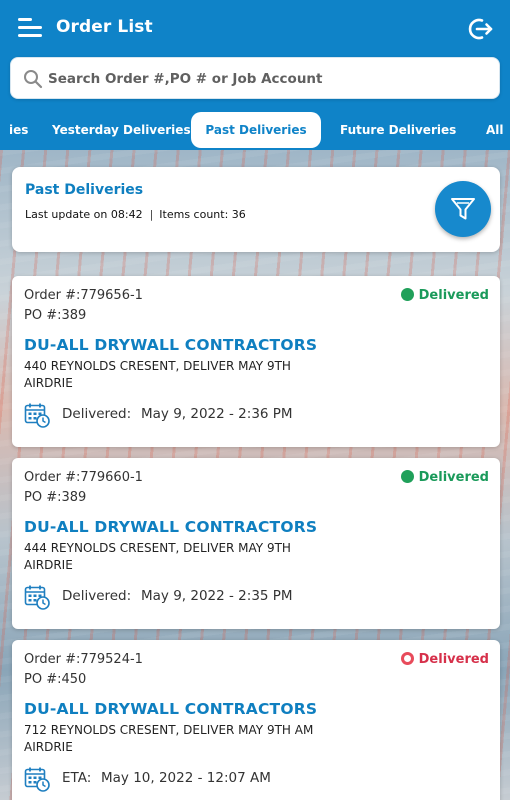 This screenshot has width=510, height=800. I want to click on page-title: Order List, so click(104, 27).